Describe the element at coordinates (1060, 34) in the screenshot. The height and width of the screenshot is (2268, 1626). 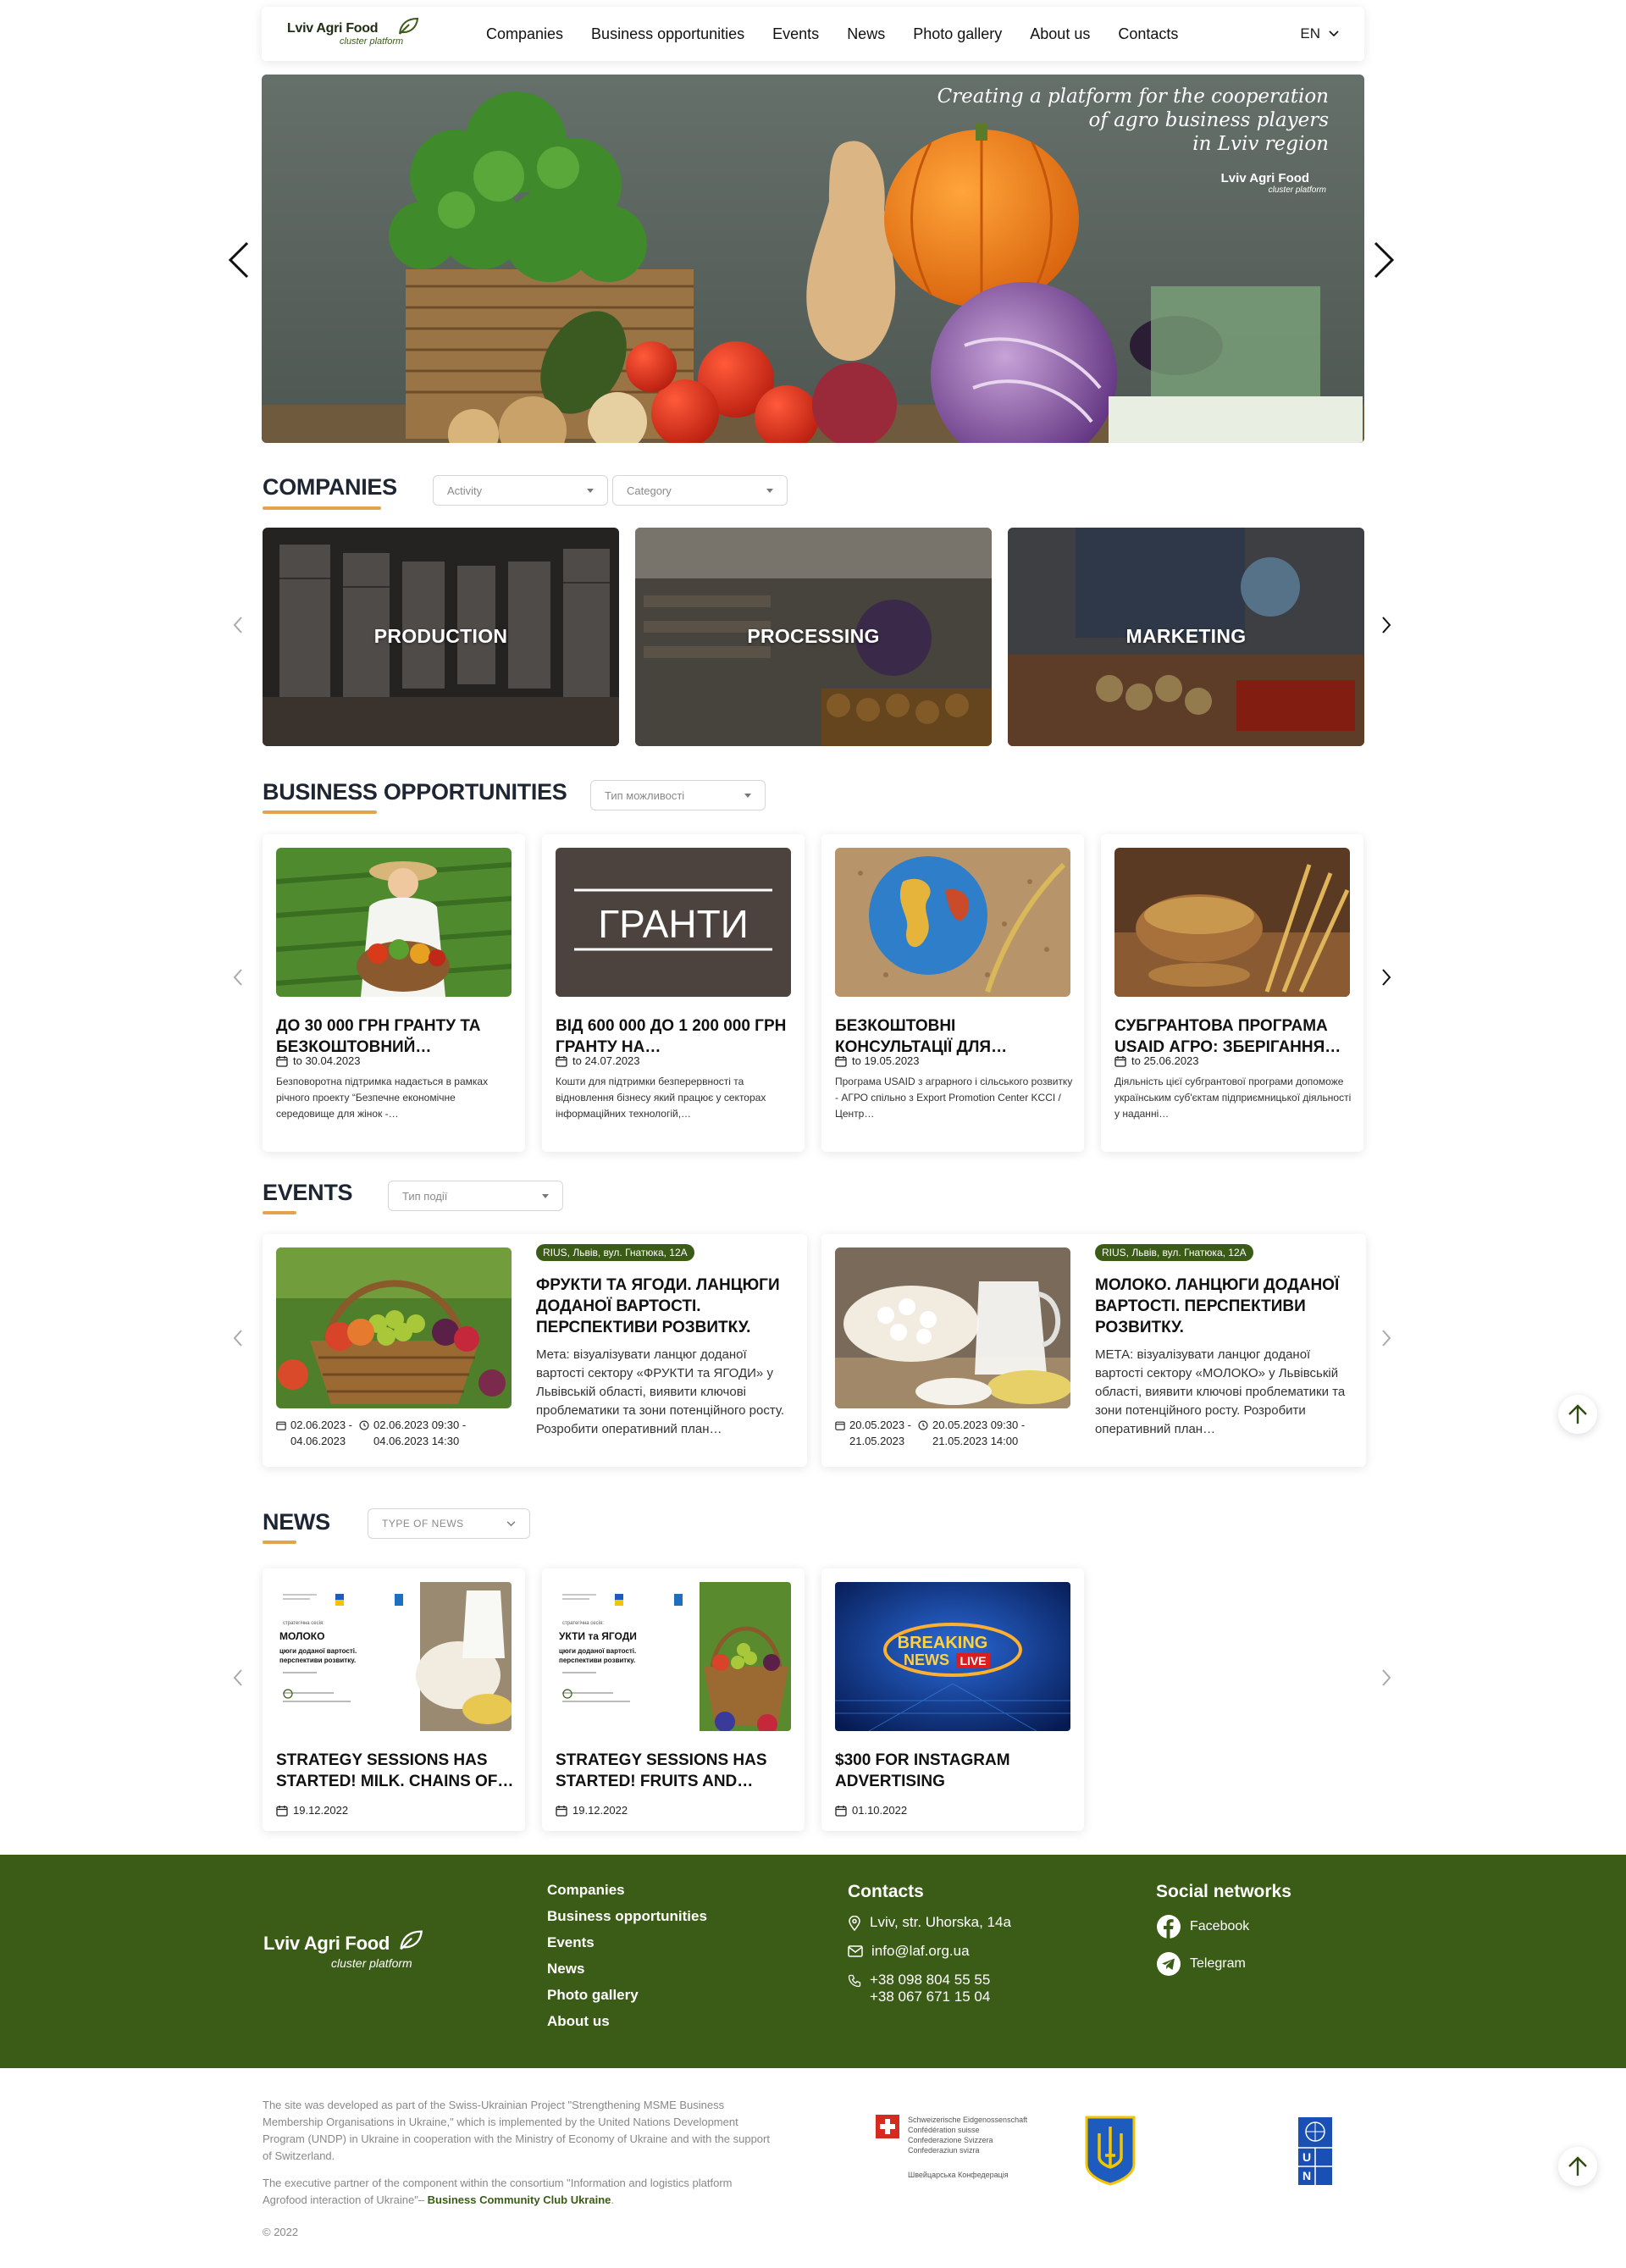
I see `nav-about-us: About us` at that location.